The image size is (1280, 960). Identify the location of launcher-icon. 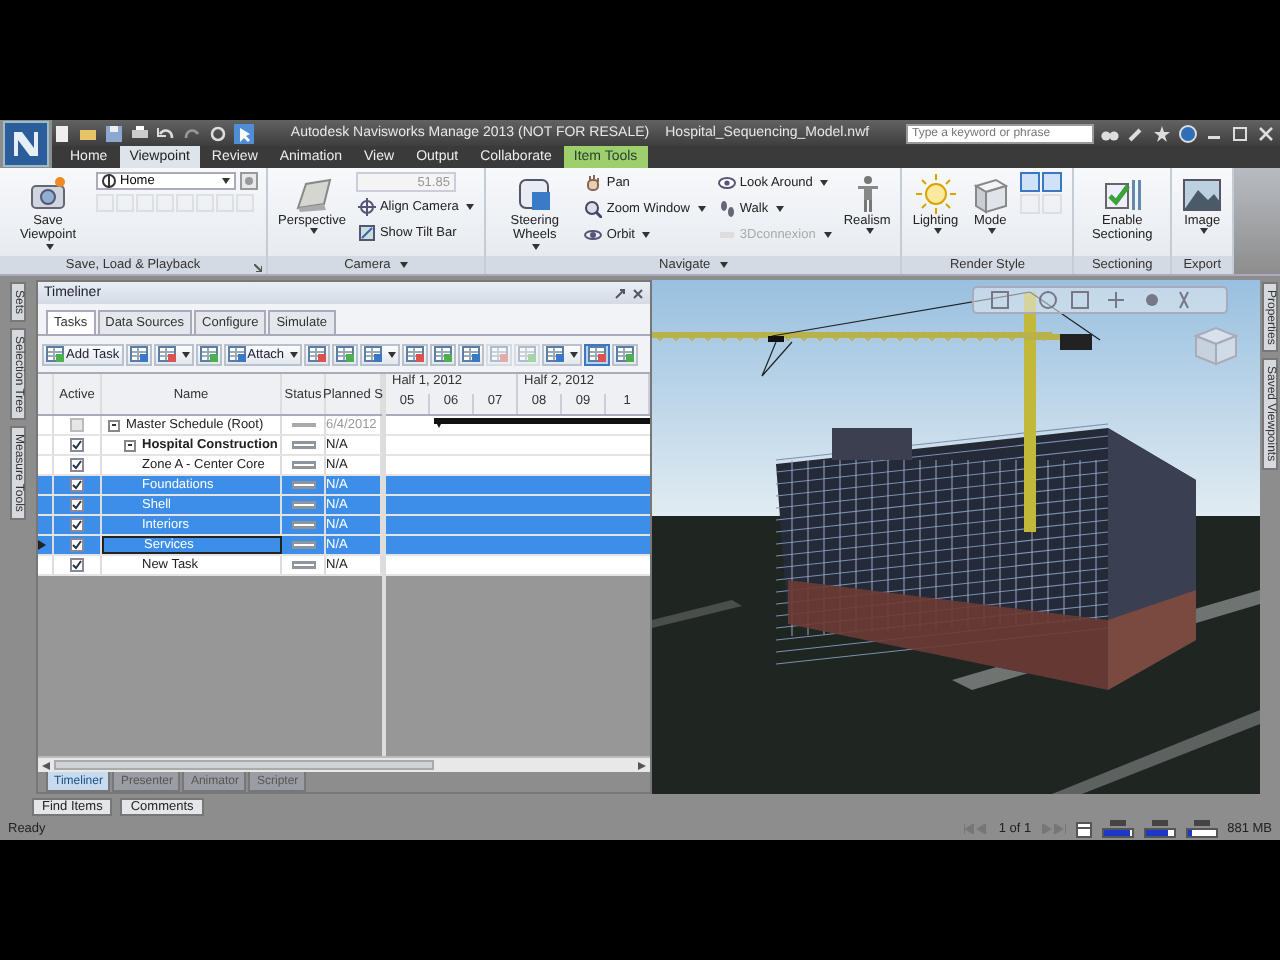
(258, 268).